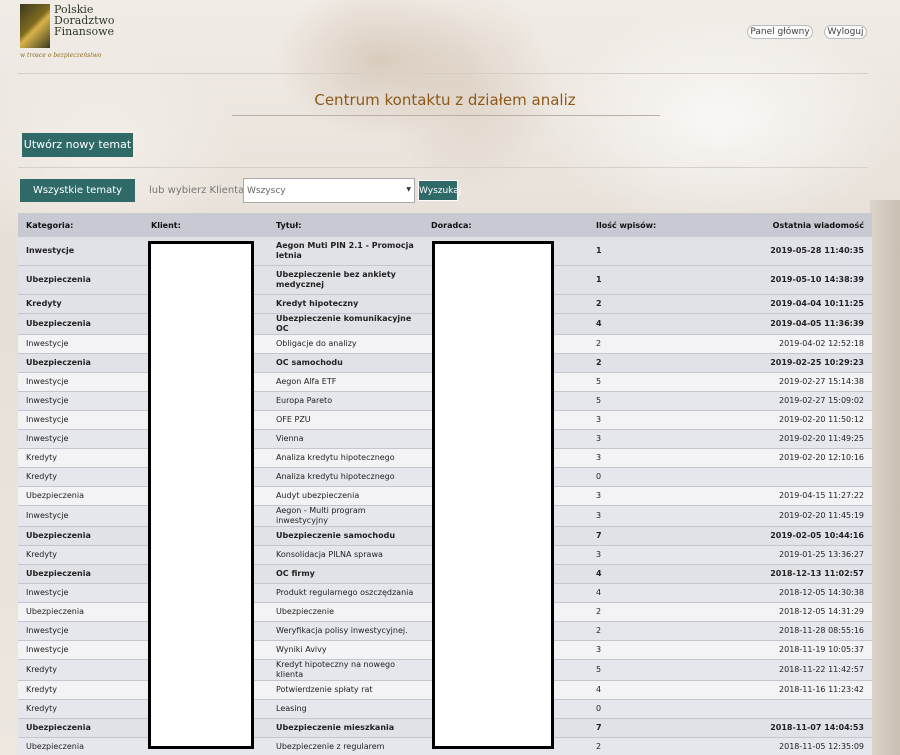  What do you see at coordinates (805, 363) in the screenshot?
I see `cell-last-message: 2019-02-25 10:29:23` at bounding box center [805, 363].